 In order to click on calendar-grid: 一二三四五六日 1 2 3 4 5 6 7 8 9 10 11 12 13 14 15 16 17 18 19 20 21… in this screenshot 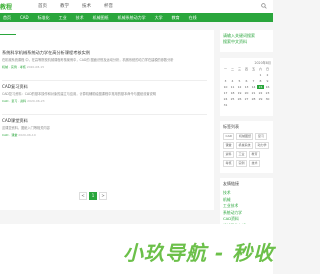, I will do `click(246, 87)`.